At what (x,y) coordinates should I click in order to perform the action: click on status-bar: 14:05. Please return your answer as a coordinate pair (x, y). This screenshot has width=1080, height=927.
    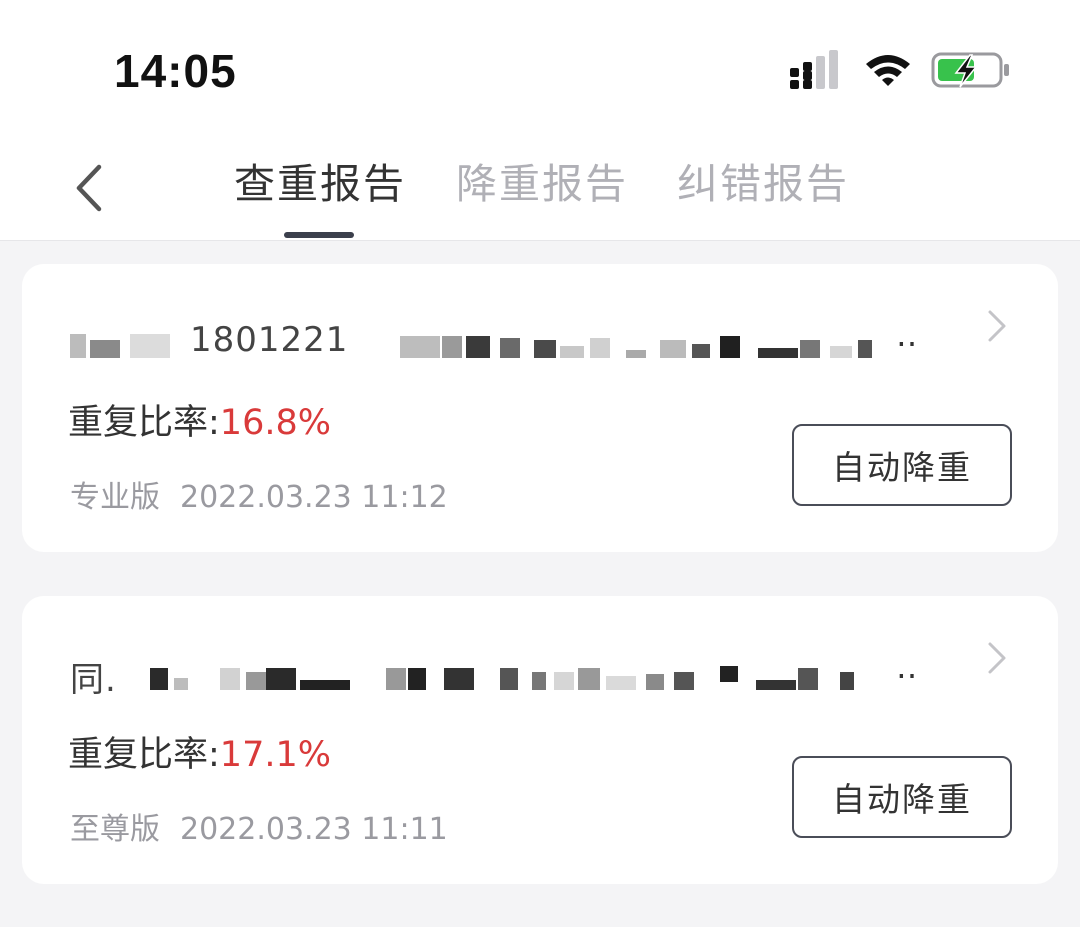
    Looking at the image, I should click on (540, 65).